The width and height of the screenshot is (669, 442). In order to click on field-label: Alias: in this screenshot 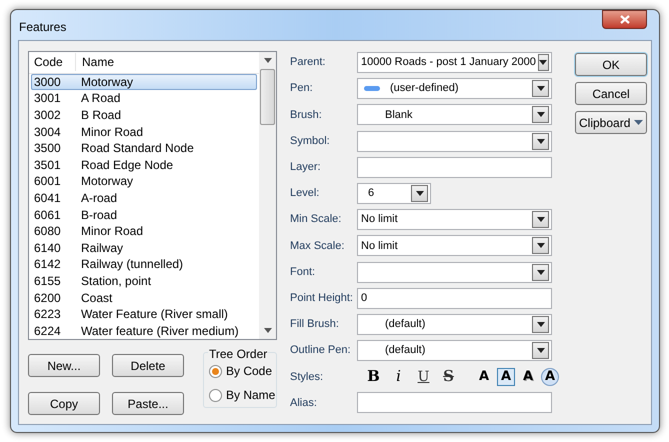, I will do `click(304, 403)`.